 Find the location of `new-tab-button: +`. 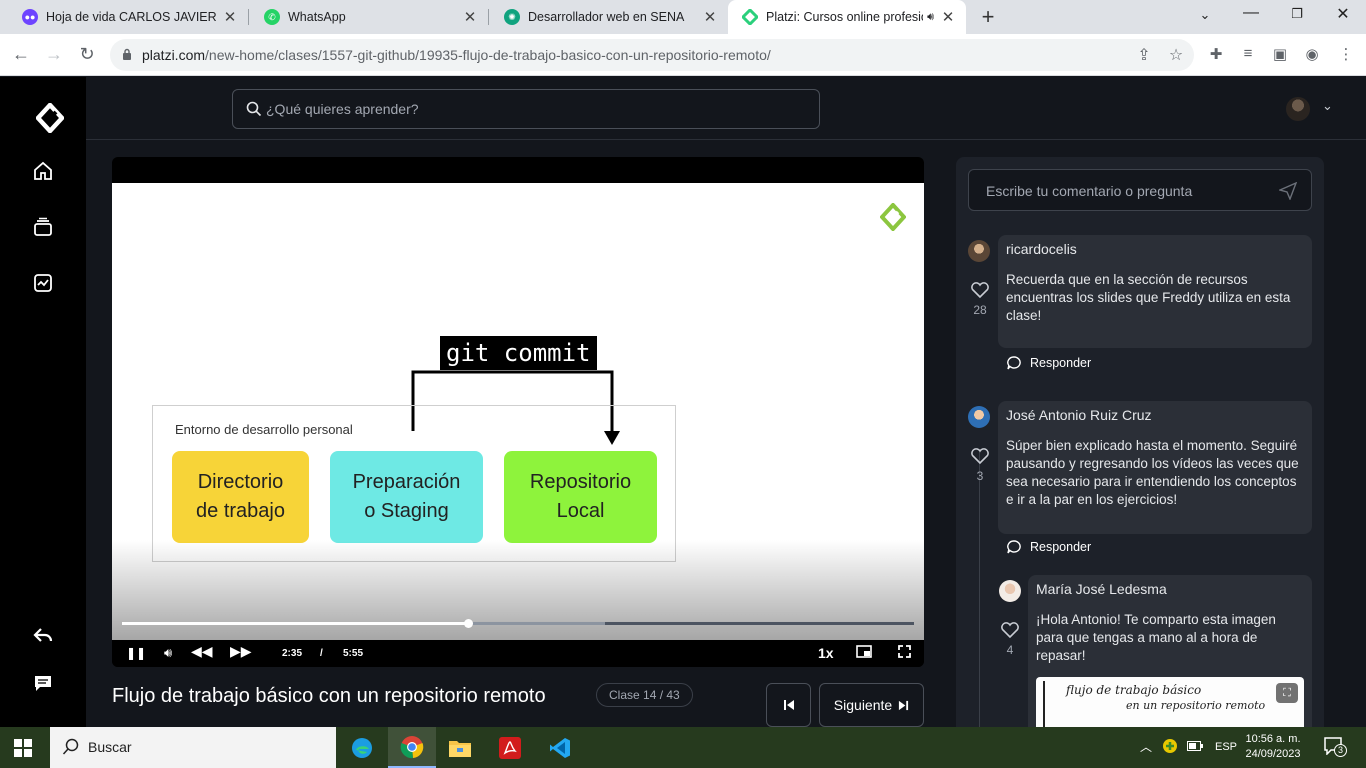

new-tab-button: + is located at coordinates (988, 17).